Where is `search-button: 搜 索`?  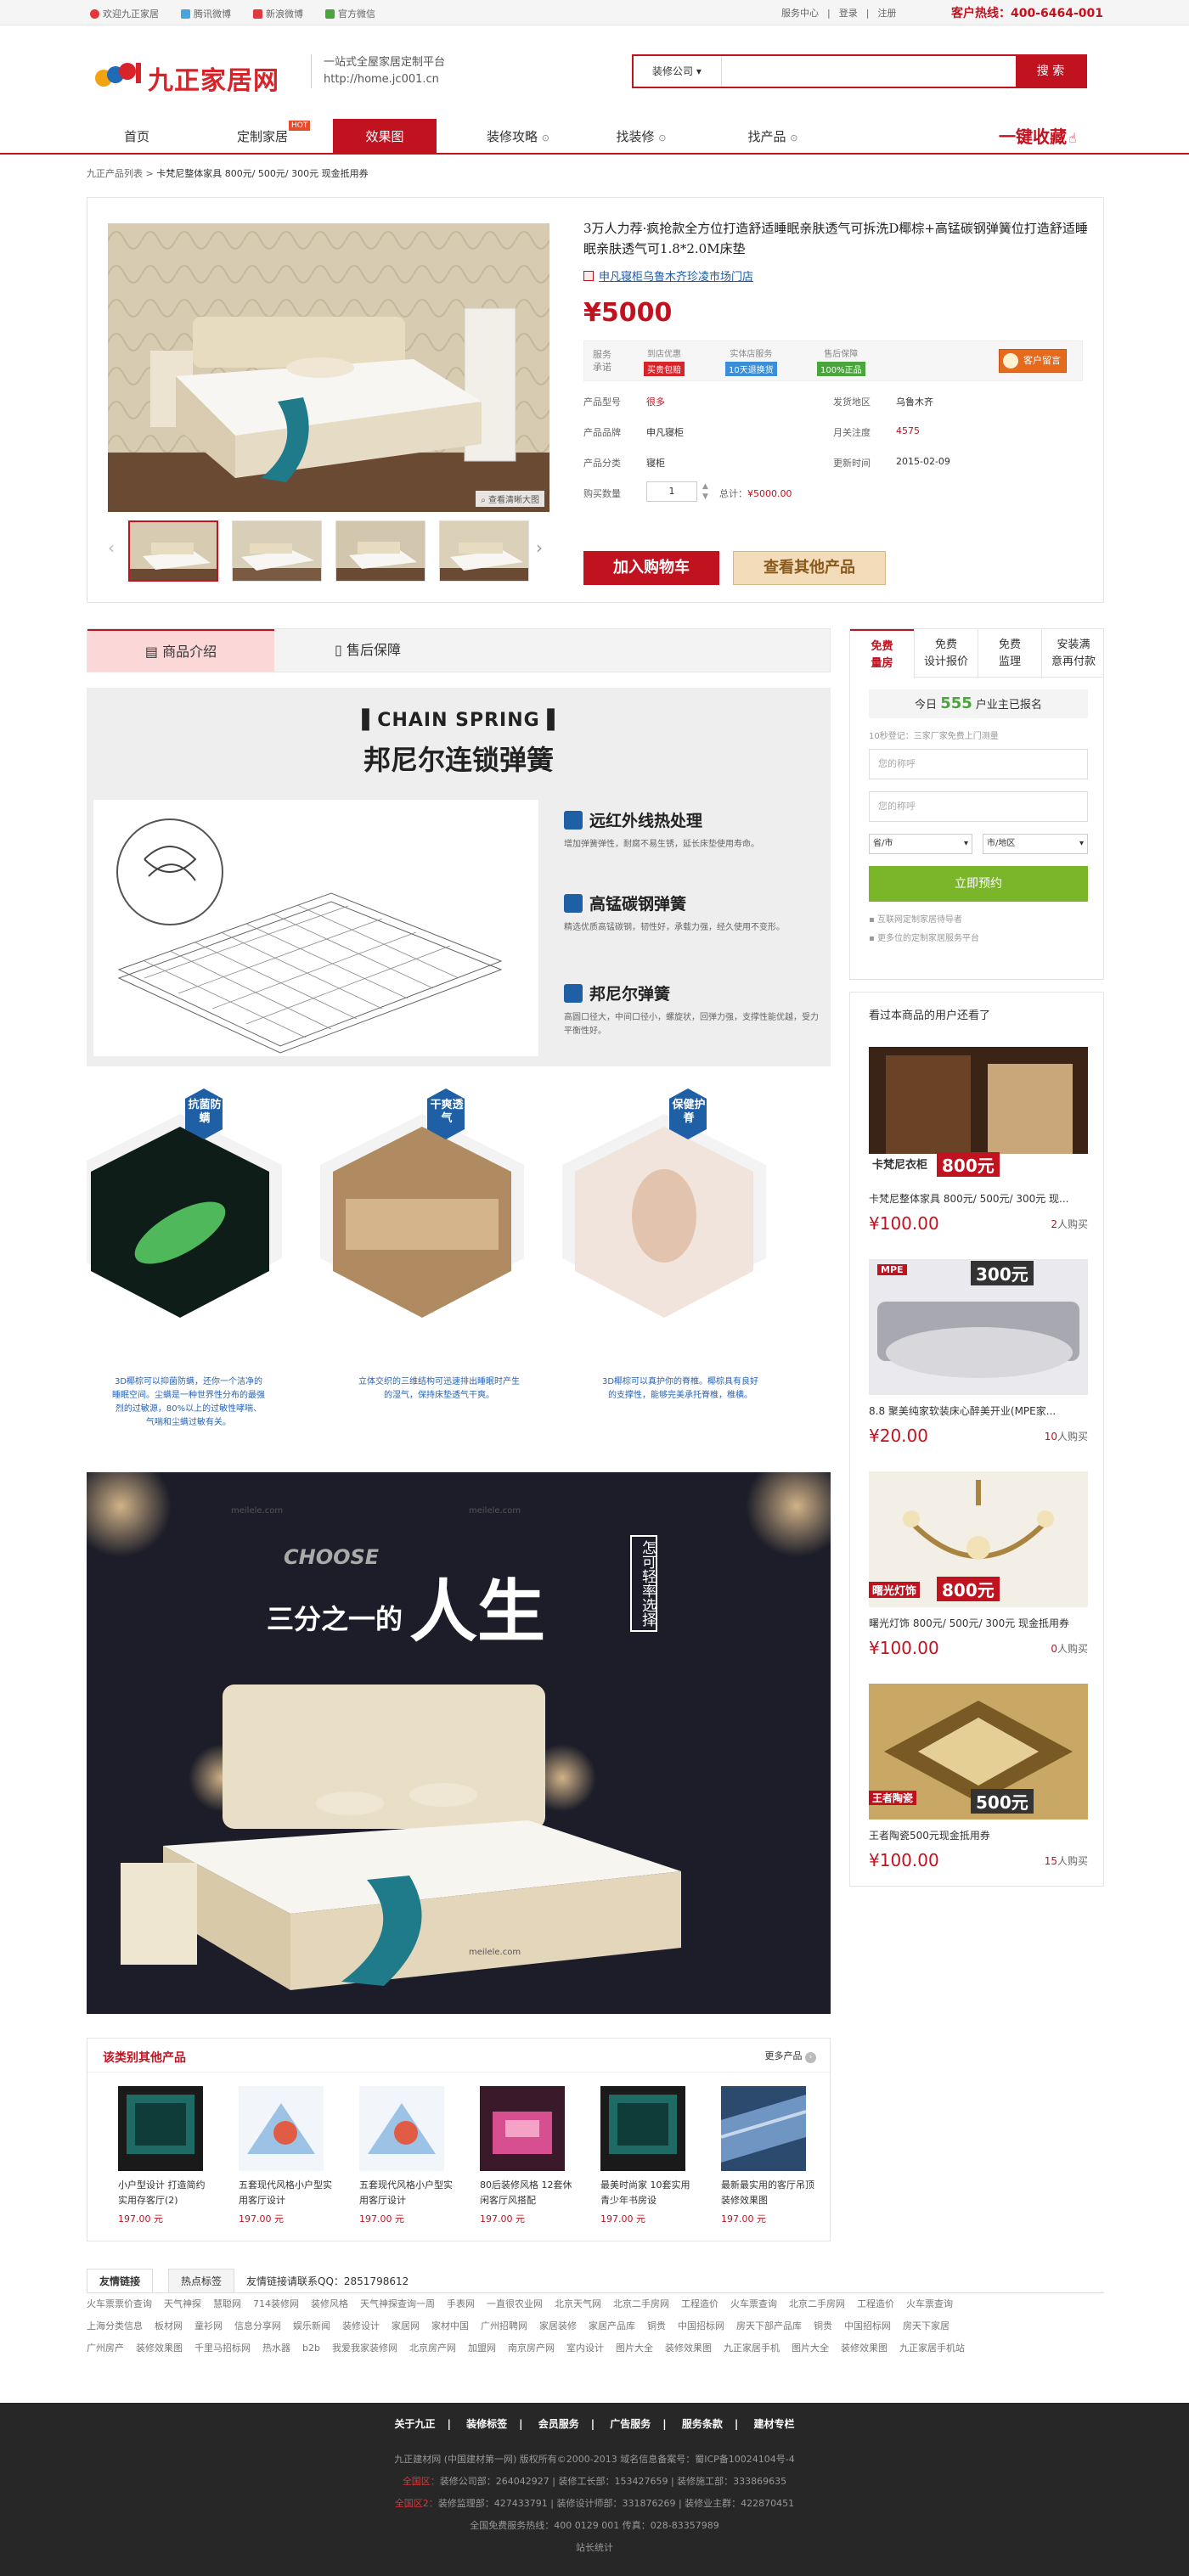
search-button: 搜 索 is located at coordinates (1050, 71).